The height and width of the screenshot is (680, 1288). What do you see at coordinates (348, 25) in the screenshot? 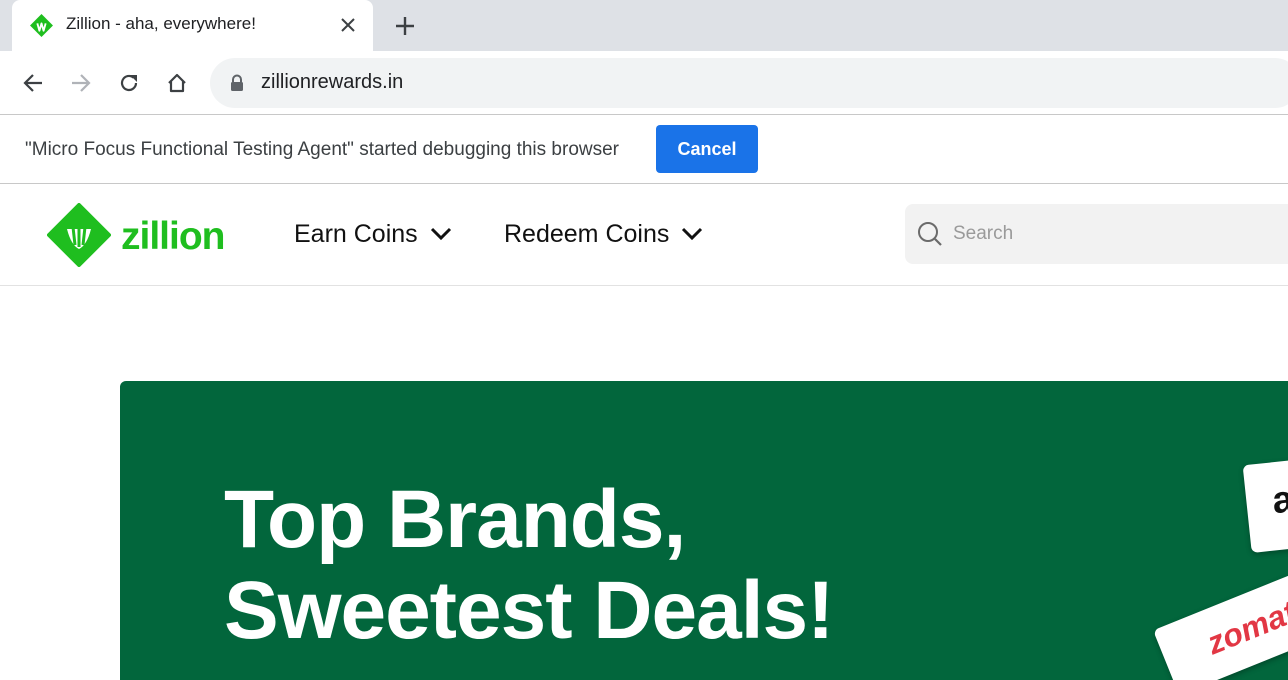
I see `close-icon` at bounding box center [348, 25].